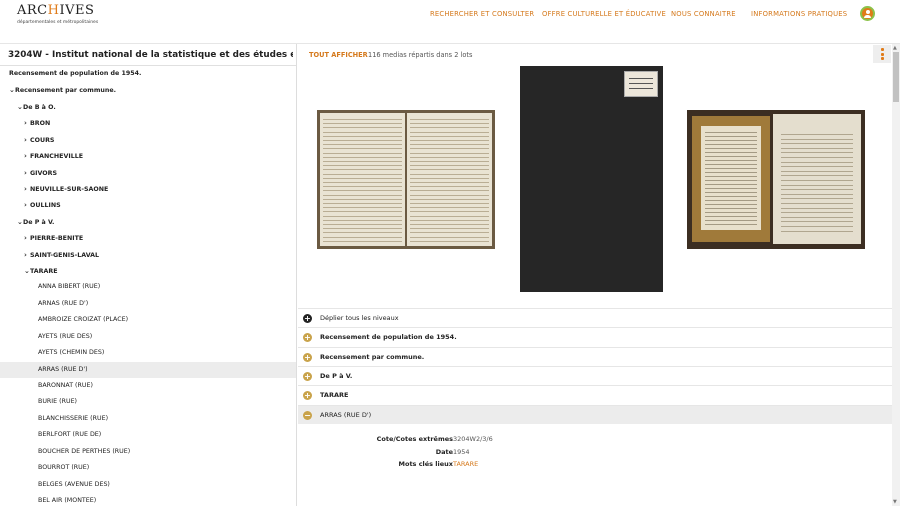  I want to click on tree-item: › COURS, so click(148, 140).